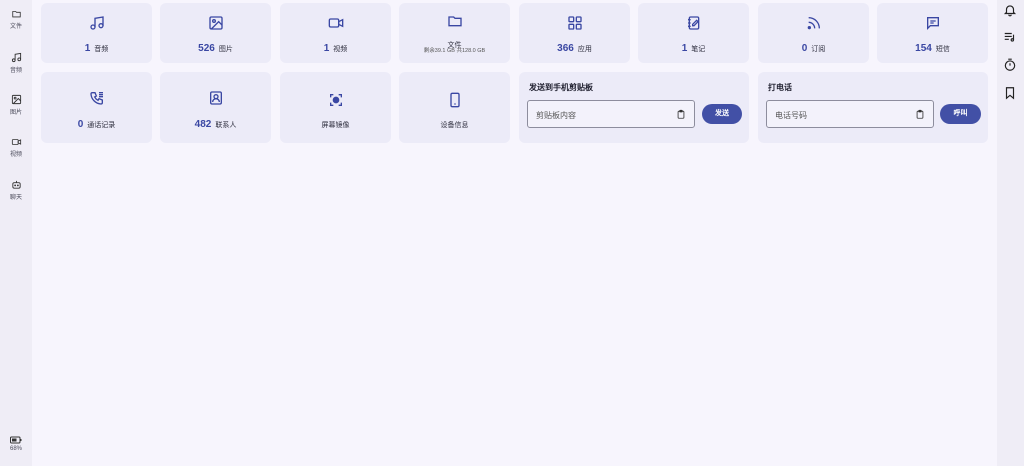  Describe the element at coordinates (850, 114) in the screenshot. I see `phone-number-input: 电话号码` at that location.